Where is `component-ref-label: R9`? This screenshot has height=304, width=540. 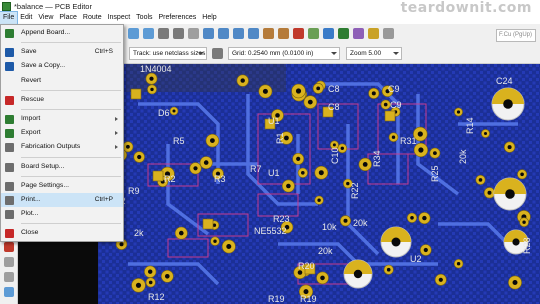 component-ref-label: R9 is located at coordinates (134, 191).